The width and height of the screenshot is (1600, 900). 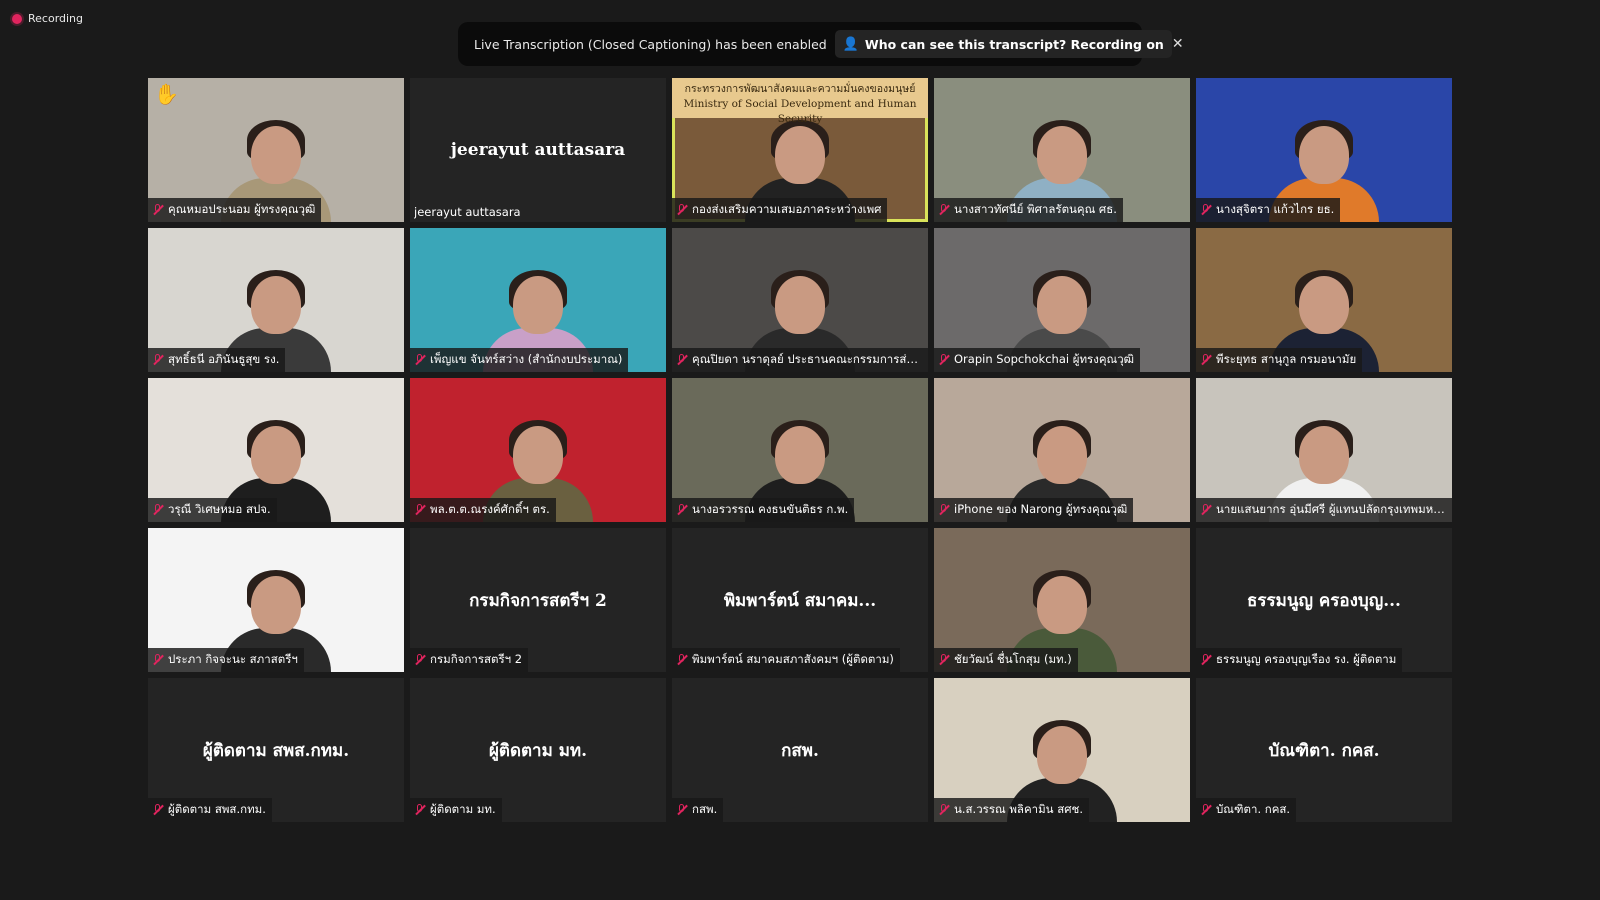 I want to click on recording-label: Recording, so click(x=56, y=18).